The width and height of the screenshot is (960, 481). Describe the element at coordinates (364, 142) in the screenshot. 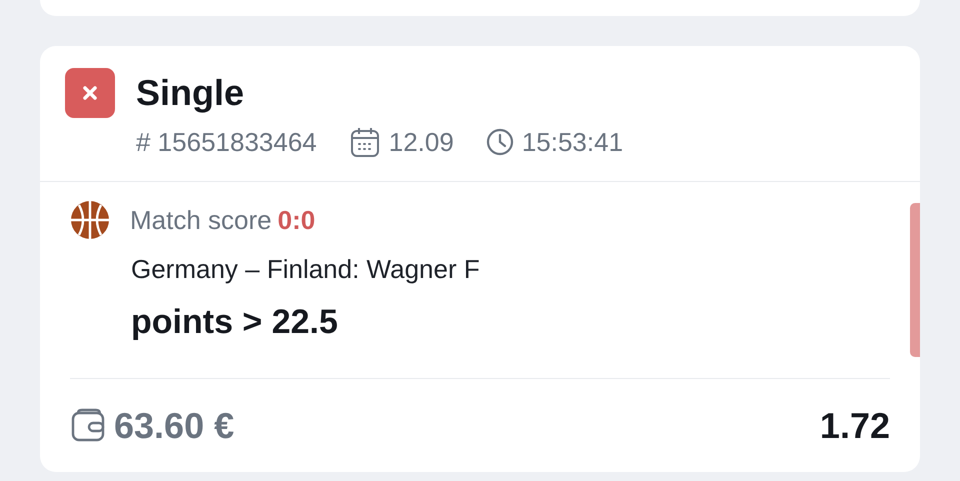

I see `calendar-icon` at that location.